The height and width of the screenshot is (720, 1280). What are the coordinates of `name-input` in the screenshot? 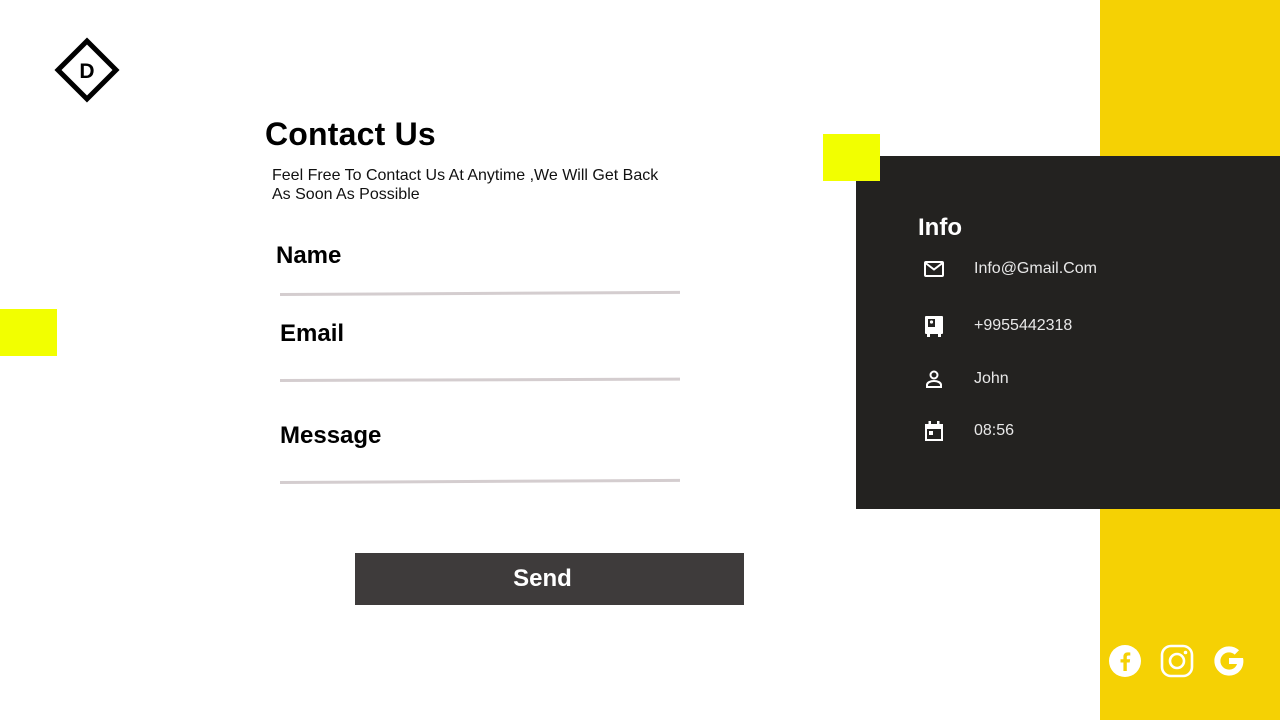 It's located at (480, 277).